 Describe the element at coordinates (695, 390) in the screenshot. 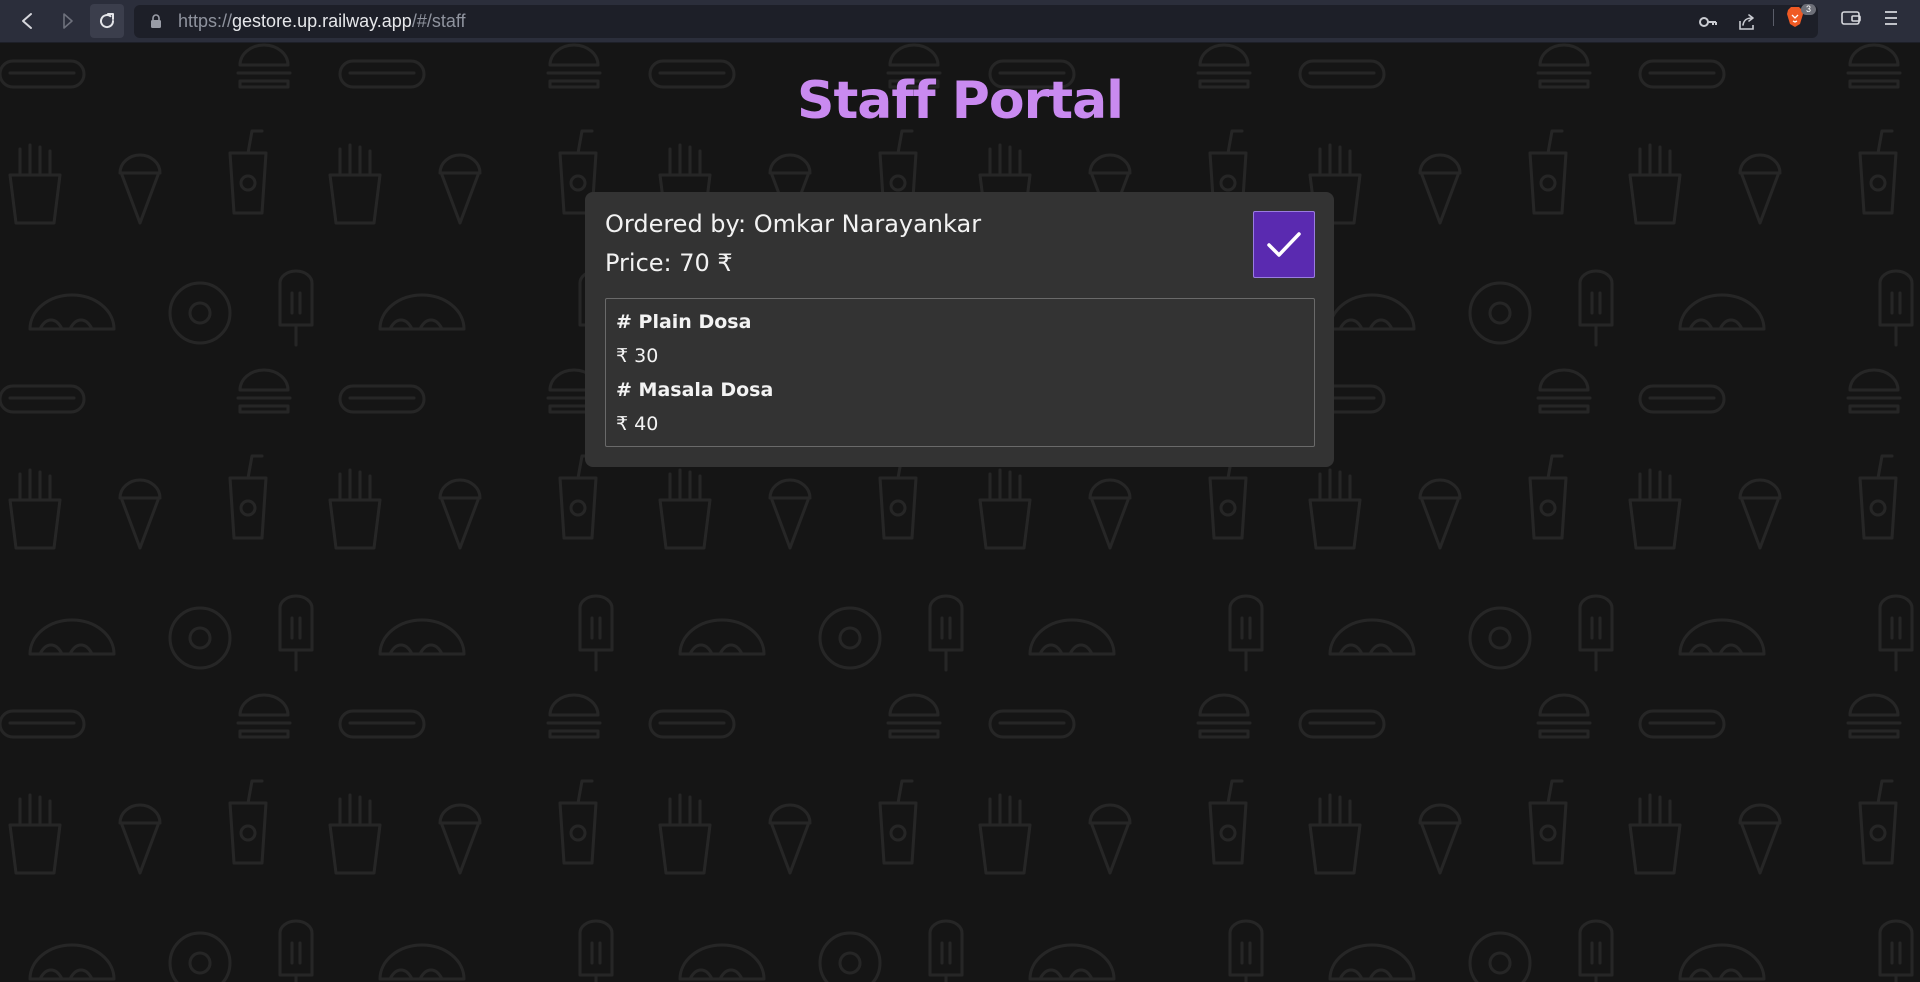

I see `order-item-name: # Masala Dosa` at that location.